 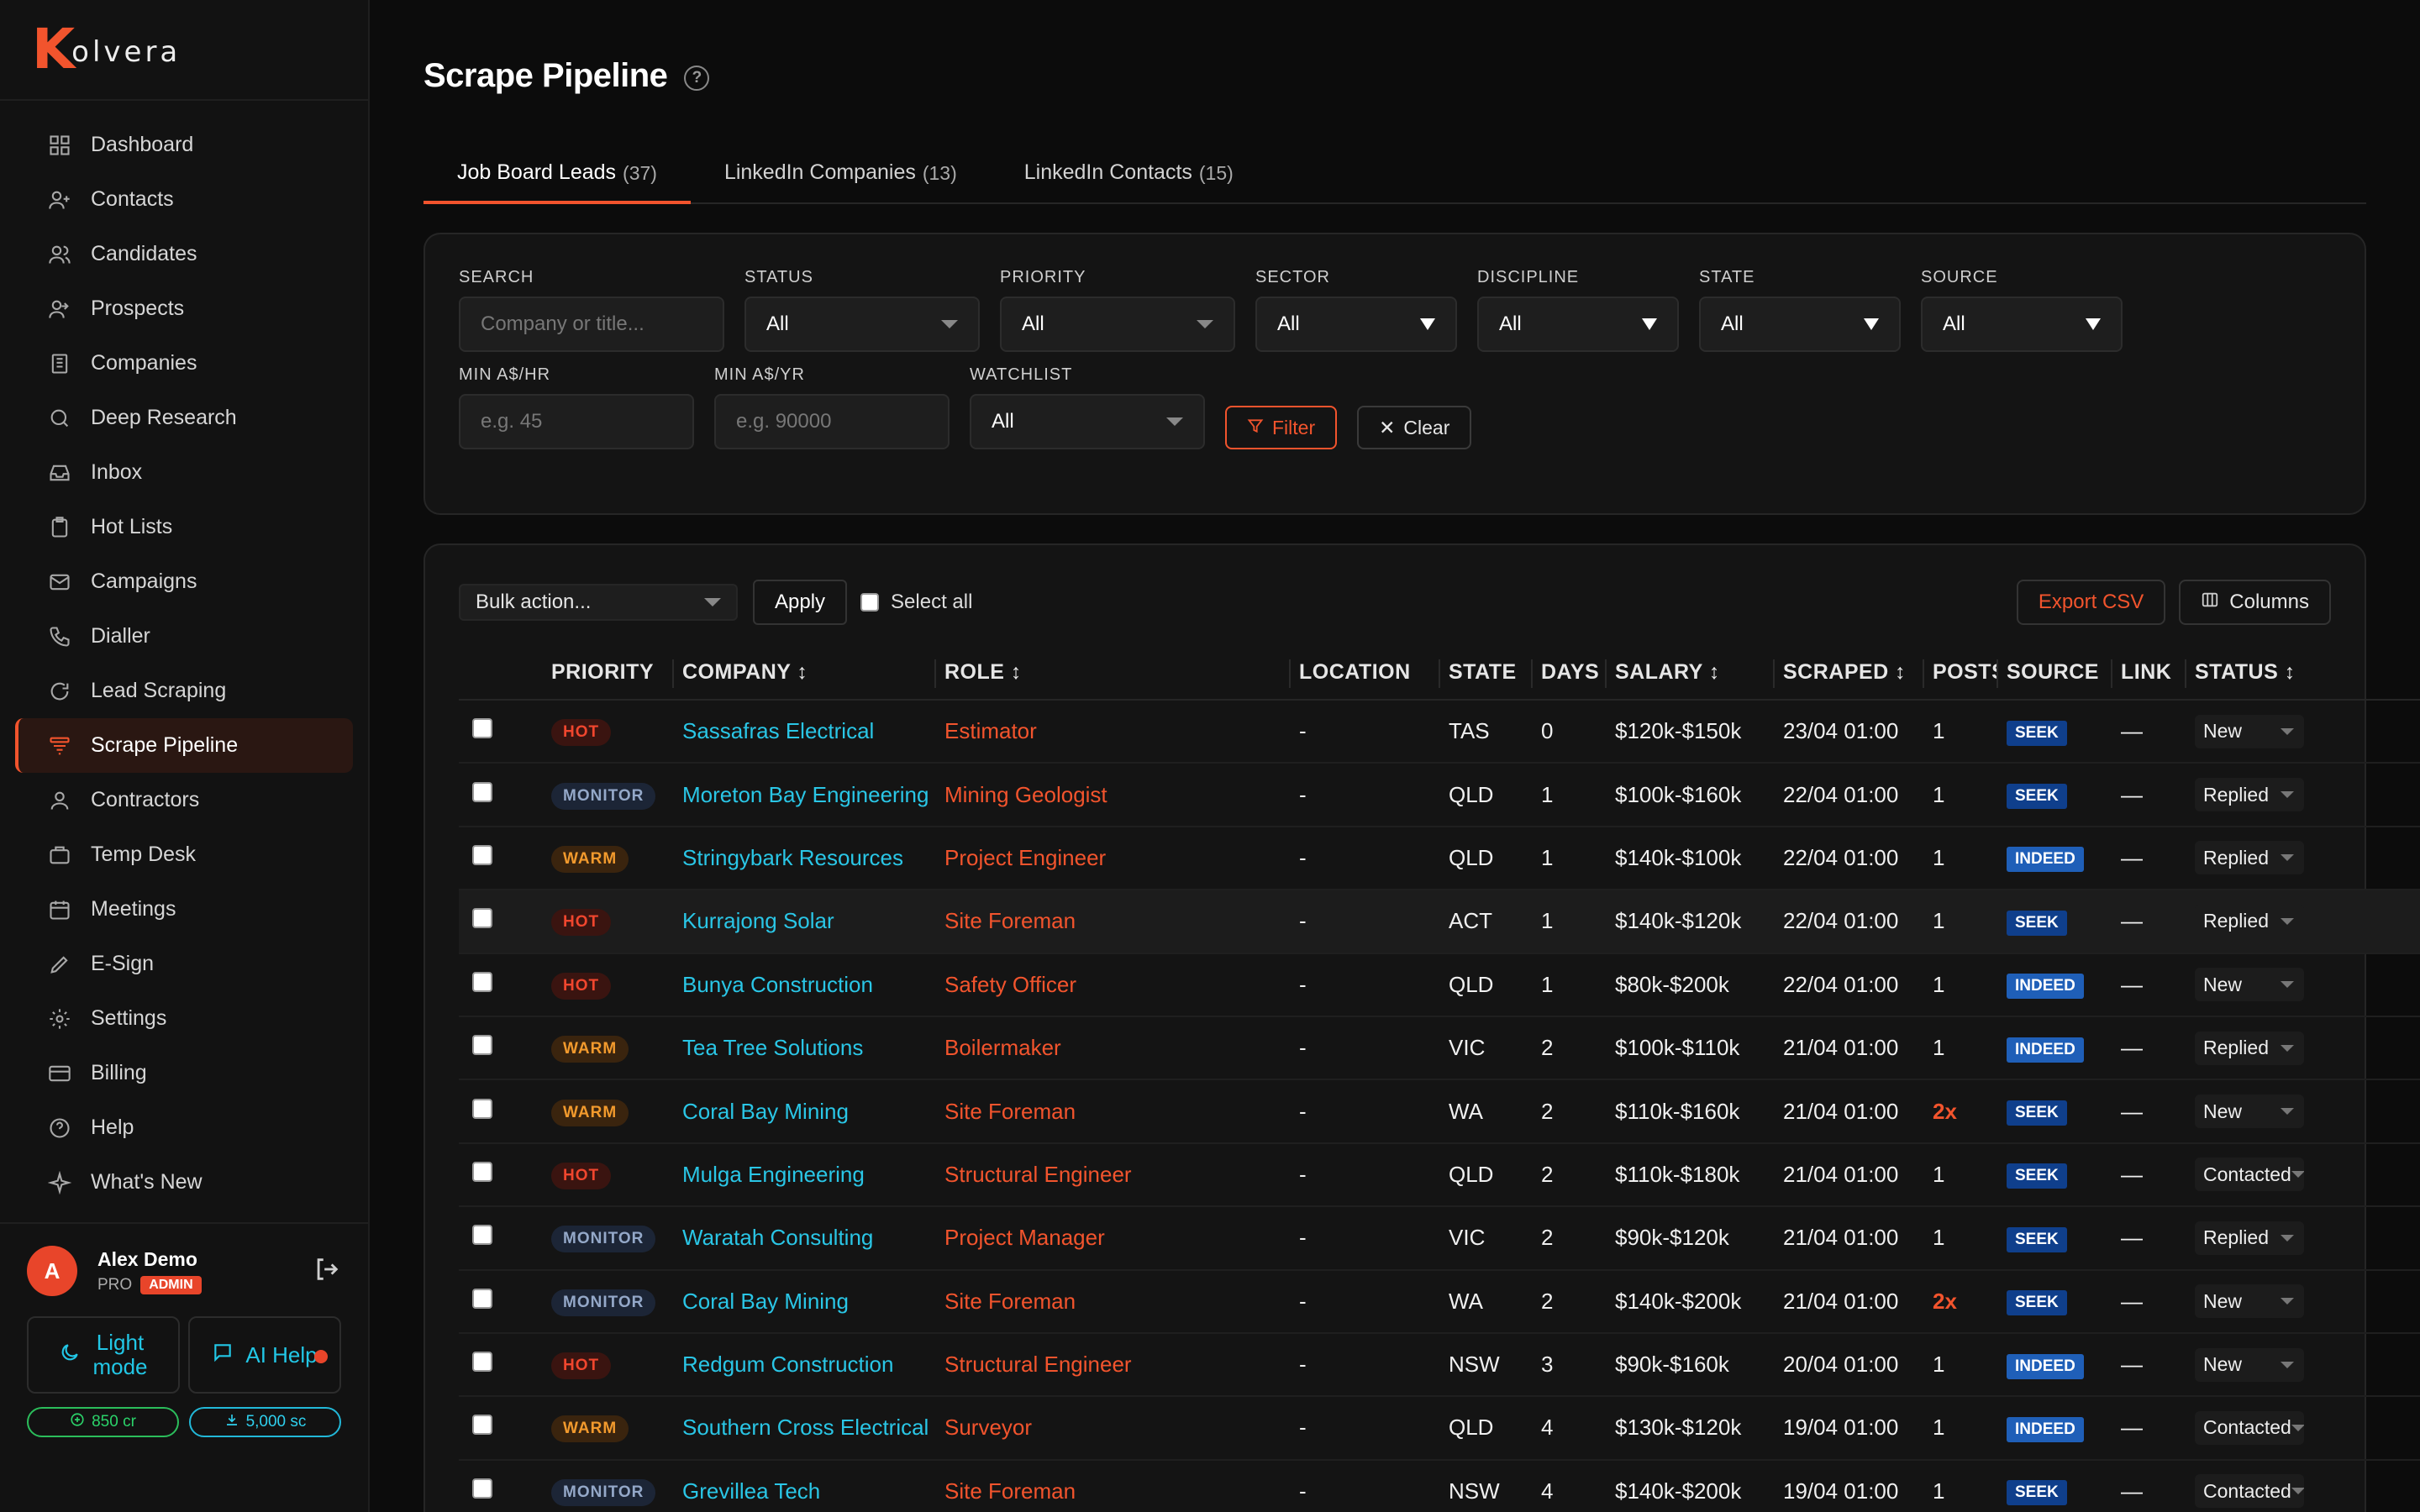 I want to click on apply-button: Apply, so click(x=800, y=602).